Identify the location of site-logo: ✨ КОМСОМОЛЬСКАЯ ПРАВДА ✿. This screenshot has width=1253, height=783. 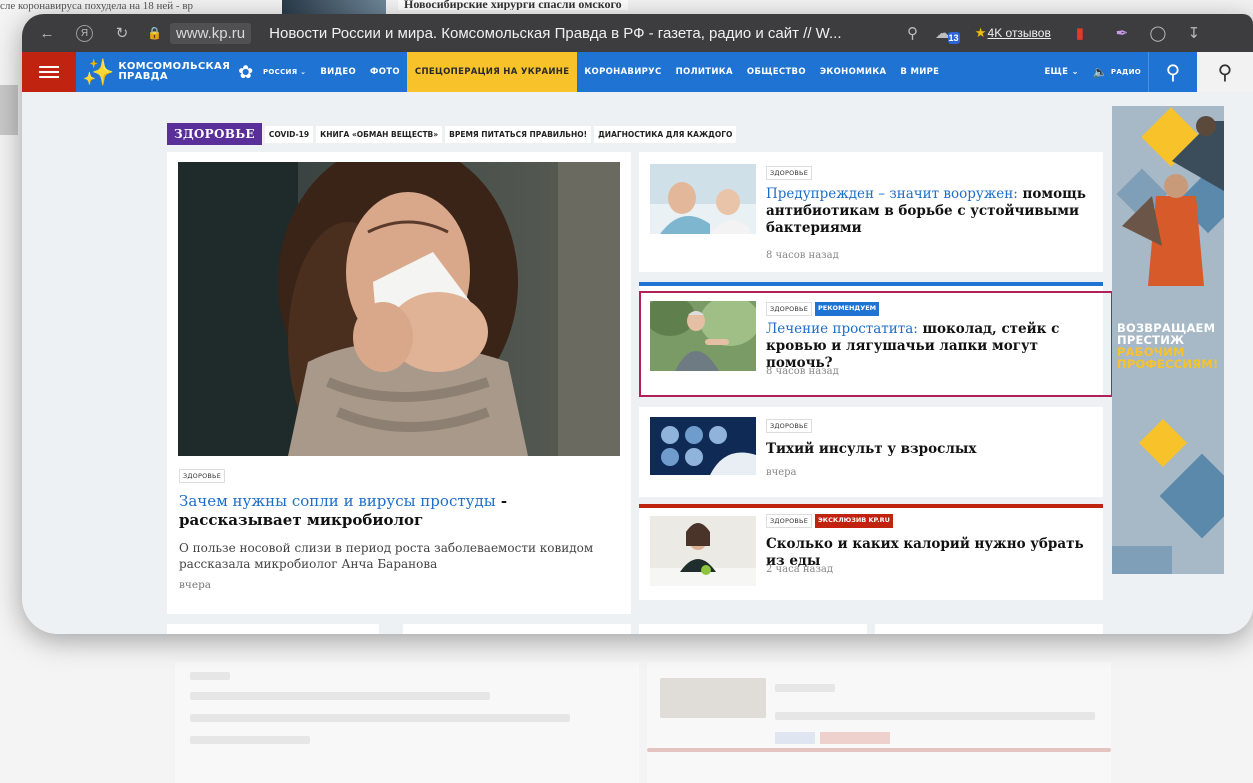
(166, 72).